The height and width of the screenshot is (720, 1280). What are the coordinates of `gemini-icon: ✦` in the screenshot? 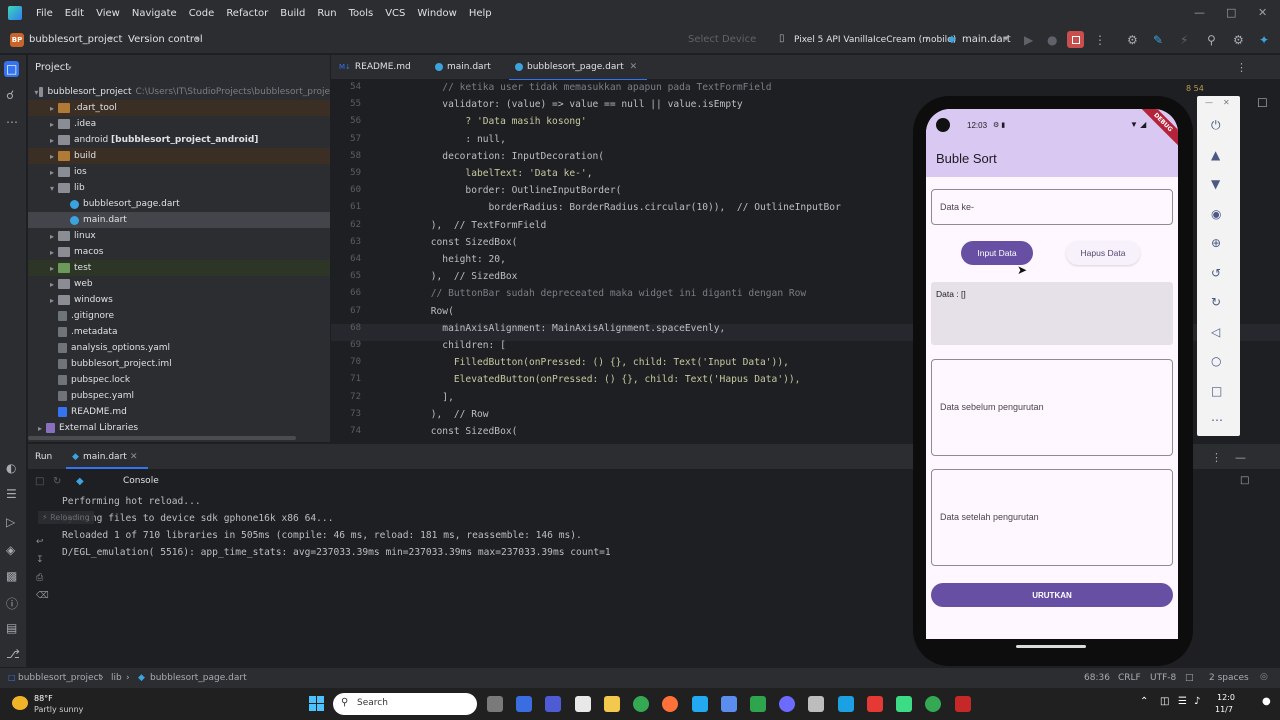 It's located at (1264, 40).